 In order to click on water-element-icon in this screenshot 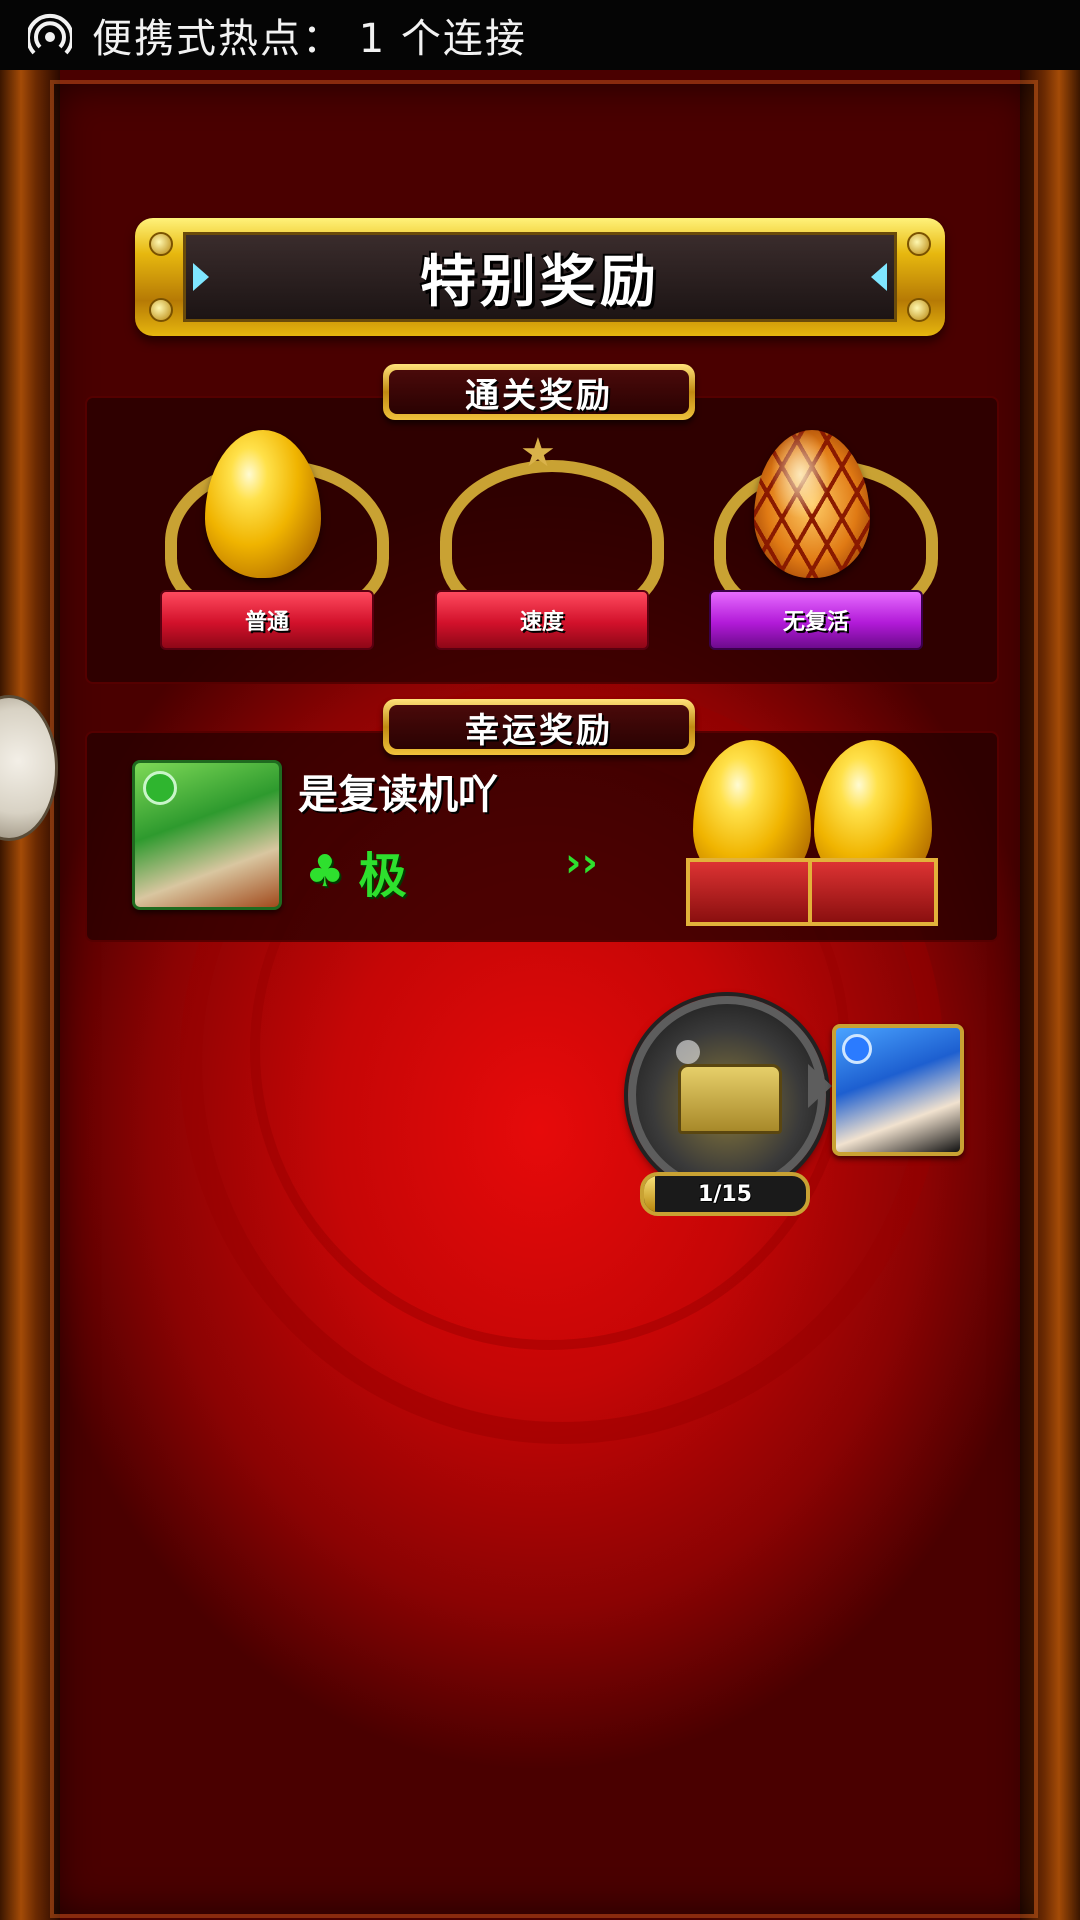, I will do `click(857, 1049)`.